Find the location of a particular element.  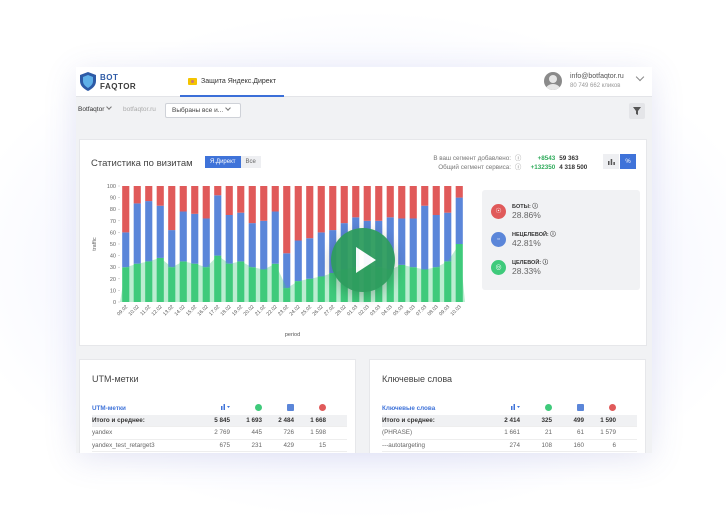

table-cell: 2 769 is located at coordinates (222, 433).